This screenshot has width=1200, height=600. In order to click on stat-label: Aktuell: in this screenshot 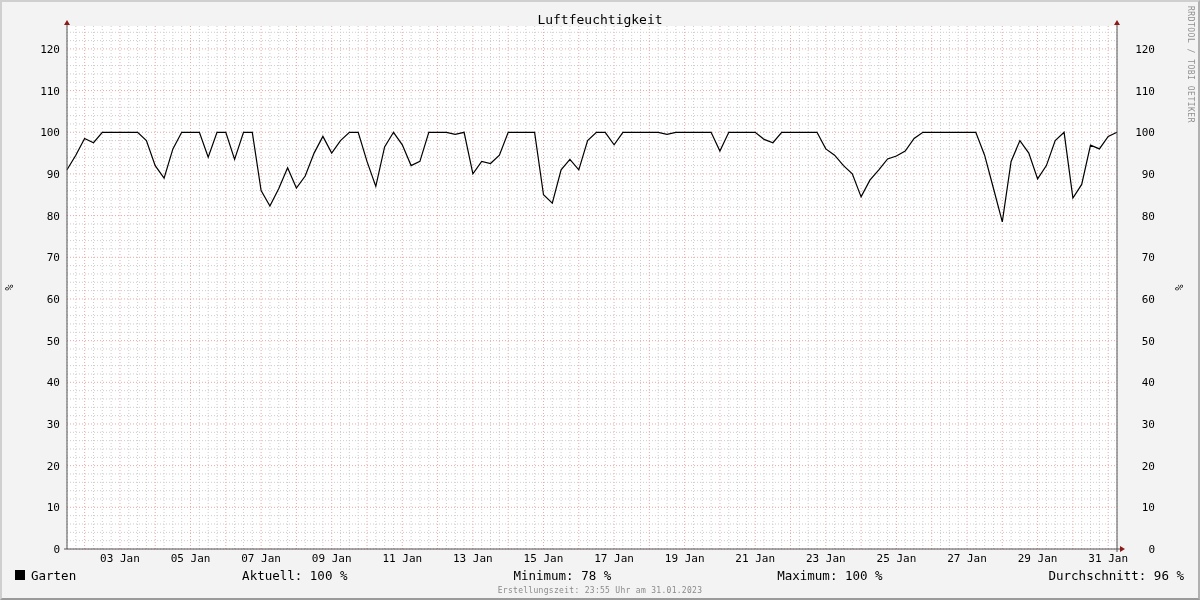, I will do `click(272, 575)`.